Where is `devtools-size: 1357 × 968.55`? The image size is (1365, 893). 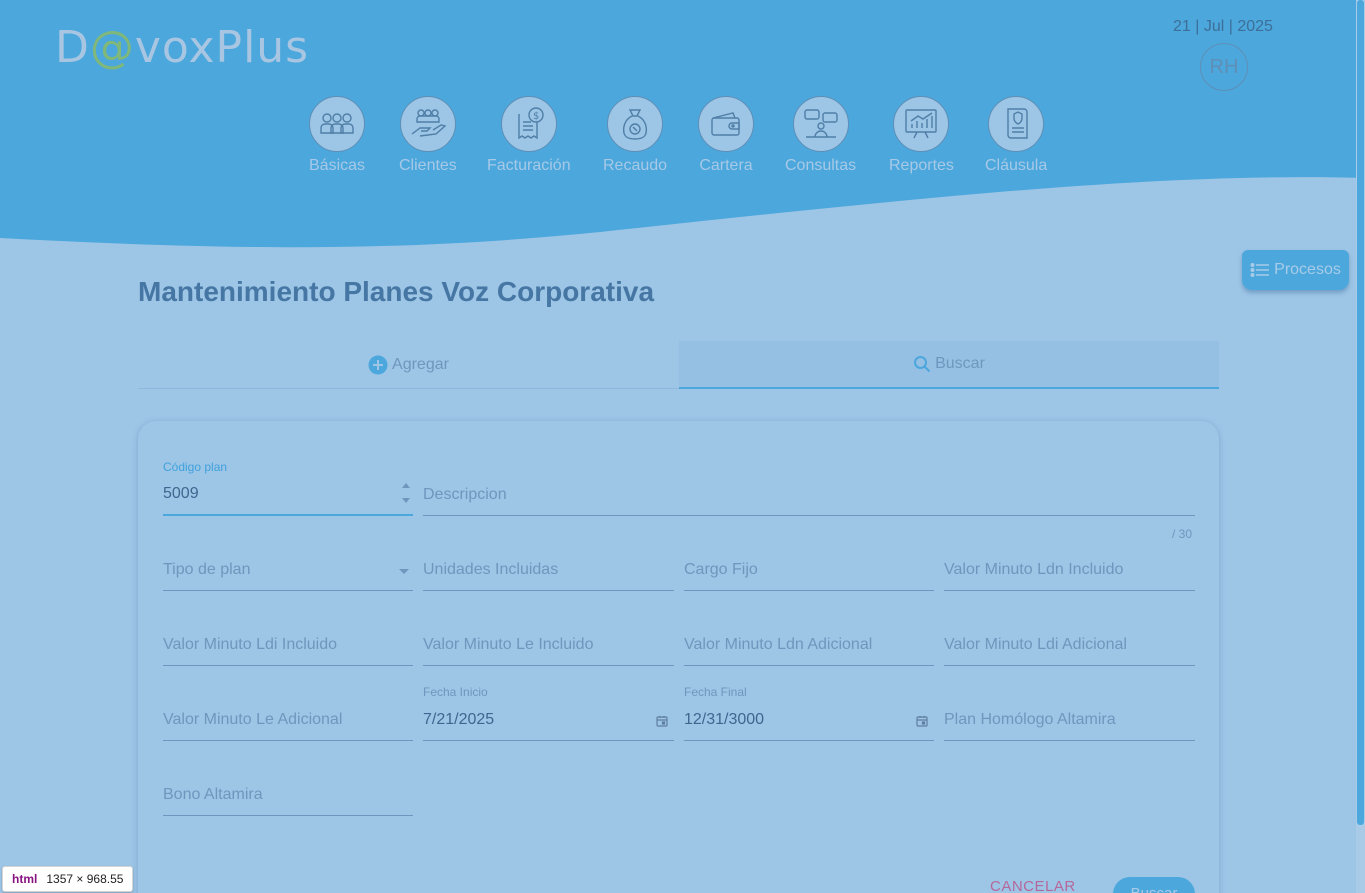
devtools-size: 1357 × 968.55 is located at coordinates (85, 879).